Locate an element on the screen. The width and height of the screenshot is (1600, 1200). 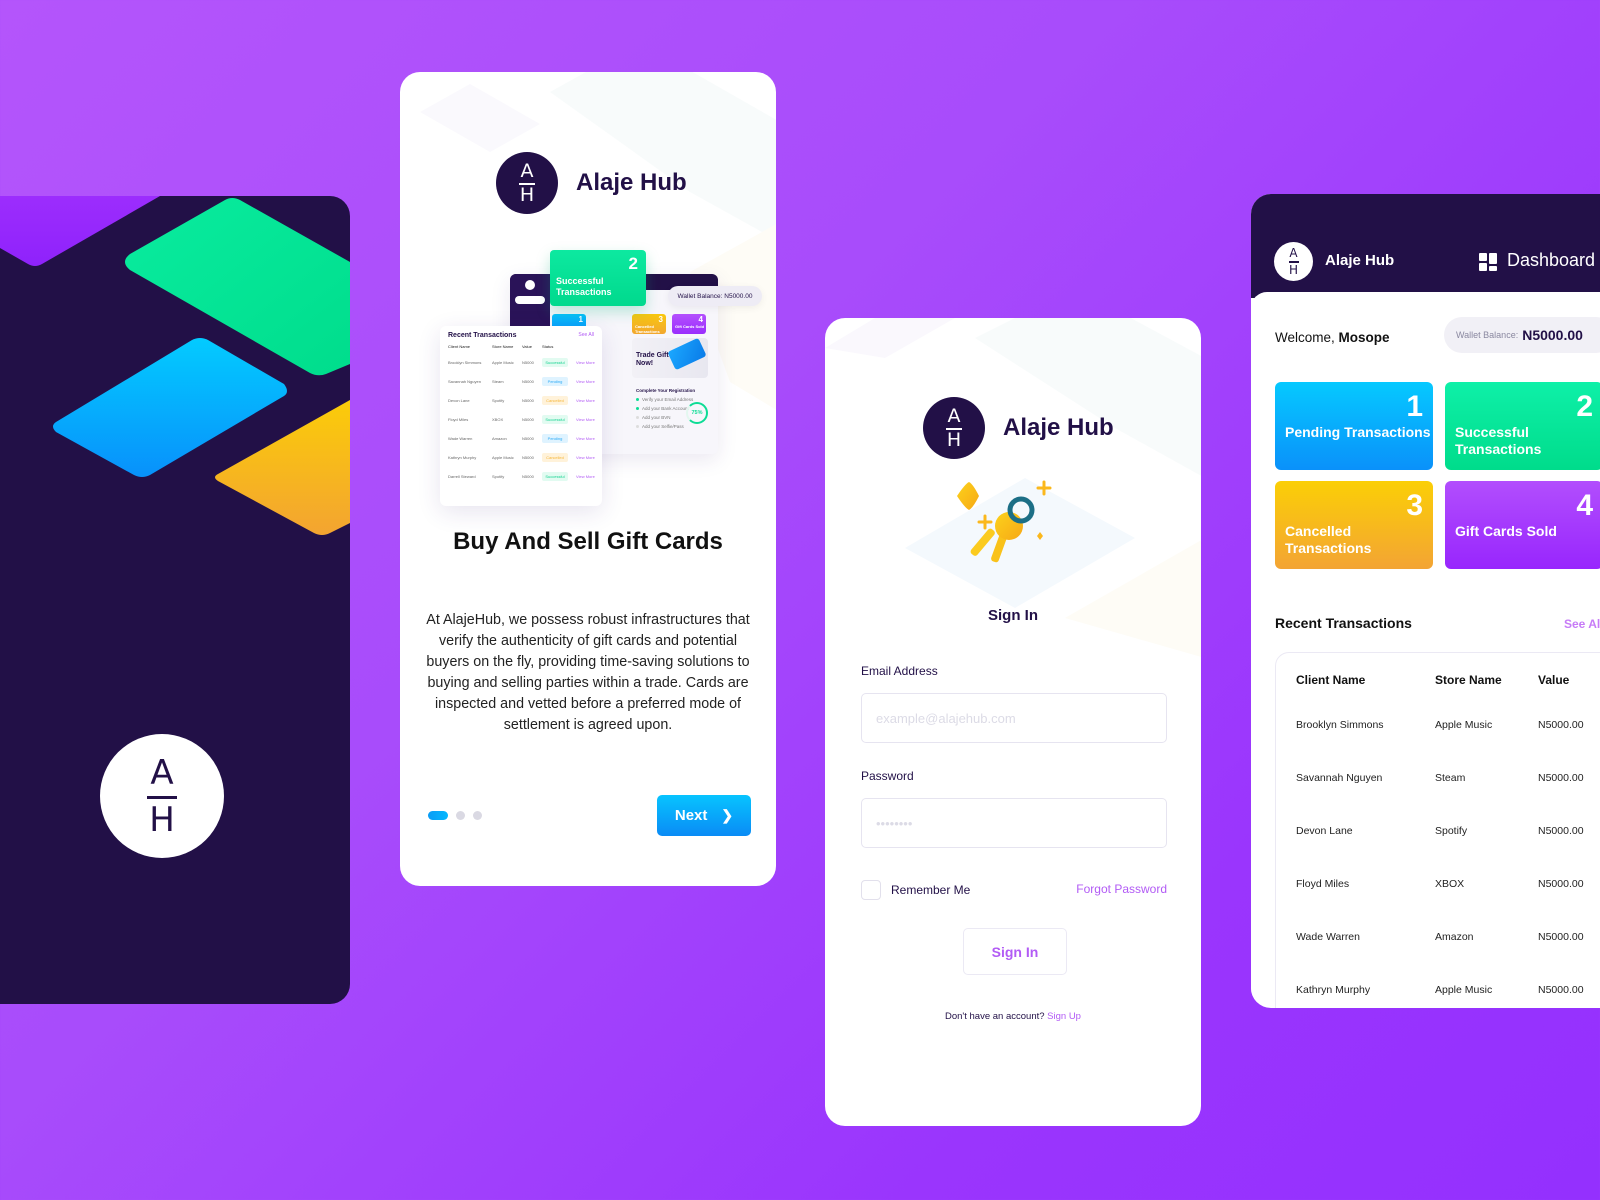
client-name: Brooklyn Simmons is located at coordinates (1340, 725).